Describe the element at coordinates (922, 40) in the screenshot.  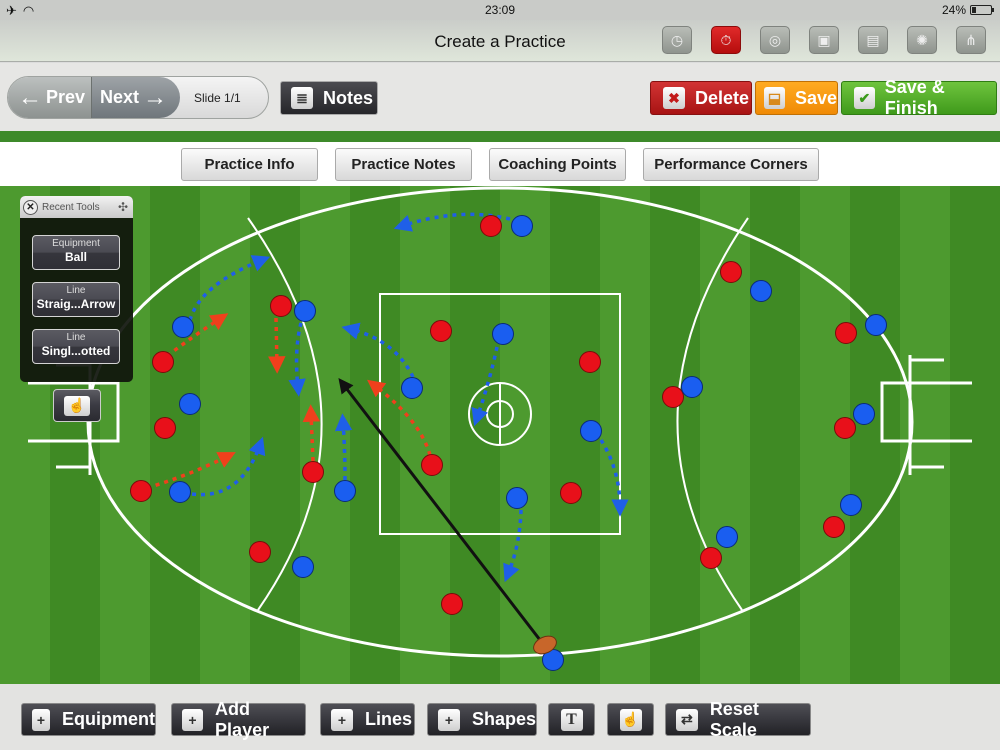
I see `drill-burst-icon: ✺` at that location.